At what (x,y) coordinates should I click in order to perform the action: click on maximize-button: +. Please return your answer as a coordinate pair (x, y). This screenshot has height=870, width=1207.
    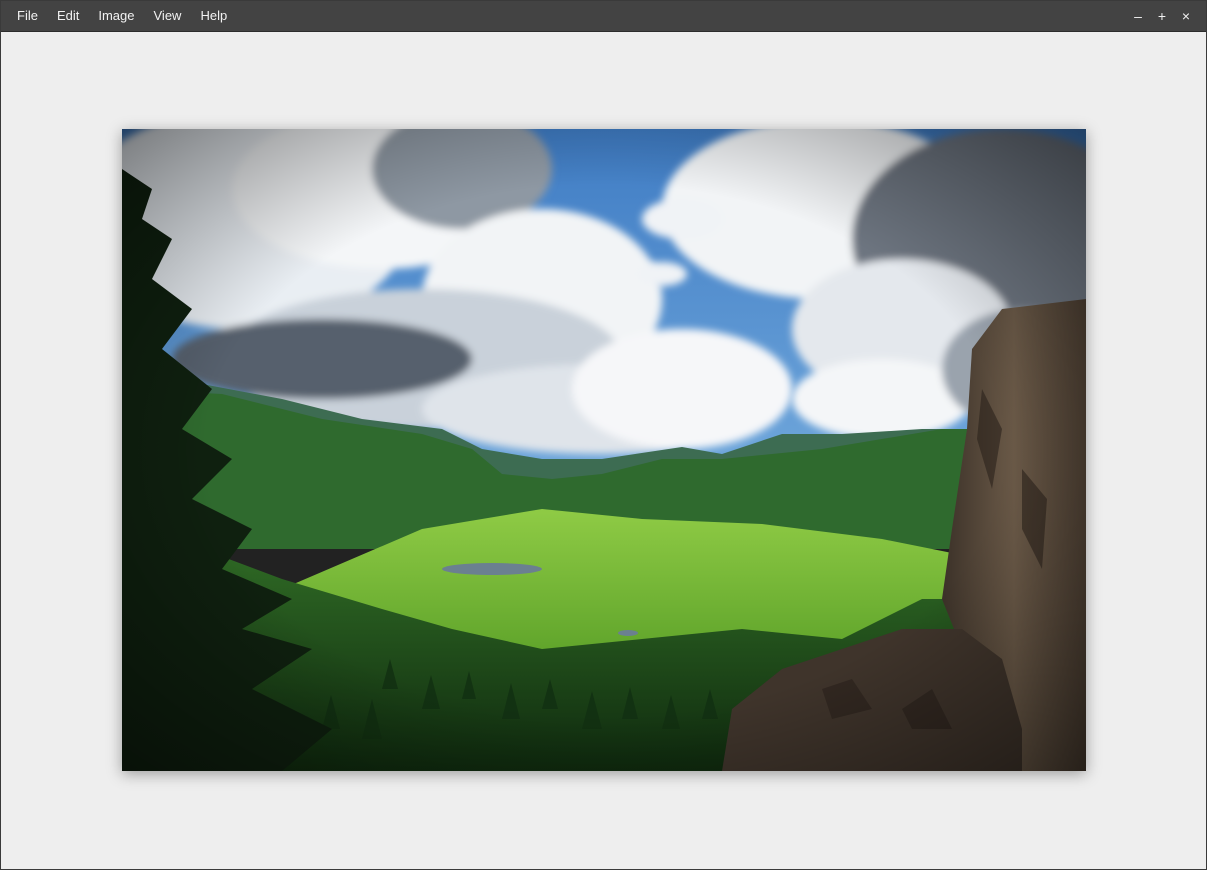
    Looking at the image, I should click on (1162, 16).